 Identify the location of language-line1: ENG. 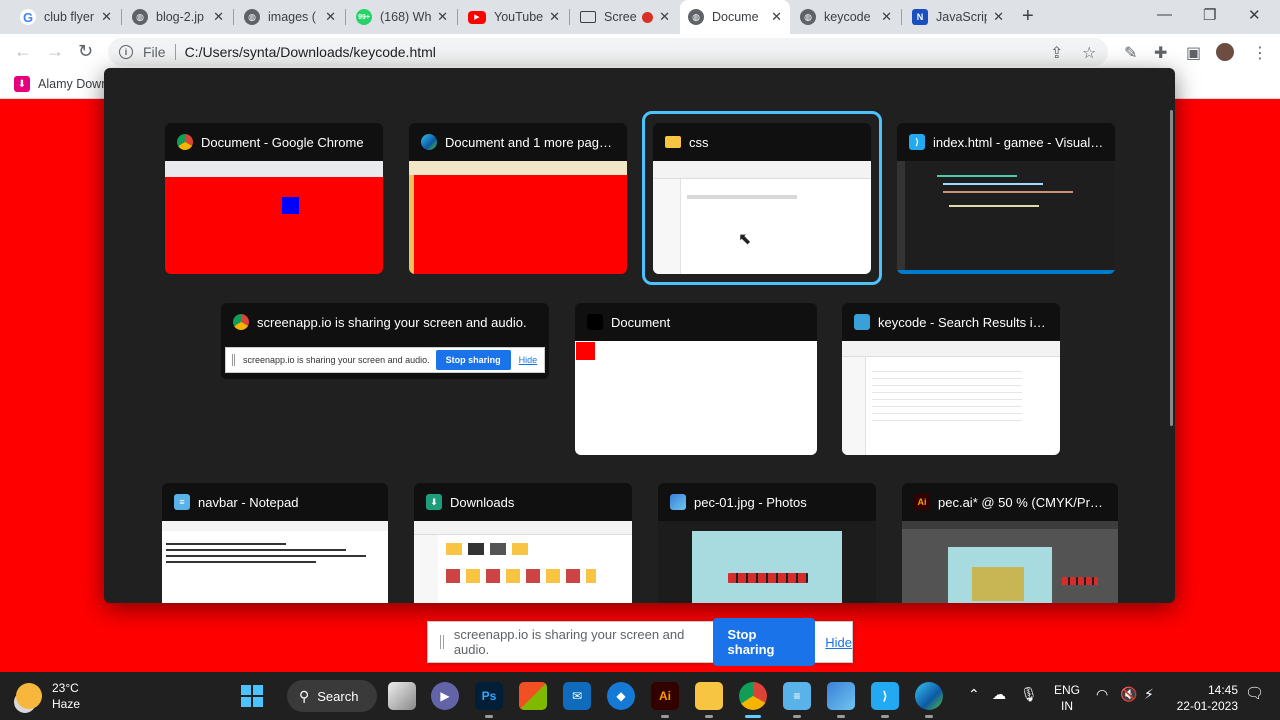
(1067, 690).